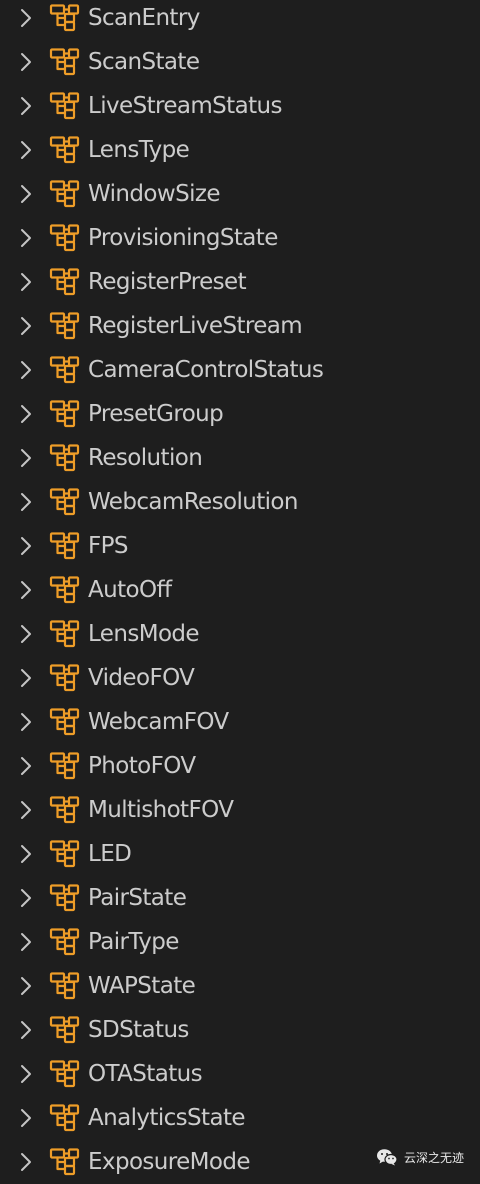 The height and width of the screenshot is (1184, 480). I want to click on tree-item-label: PairState, so click(137, 898).